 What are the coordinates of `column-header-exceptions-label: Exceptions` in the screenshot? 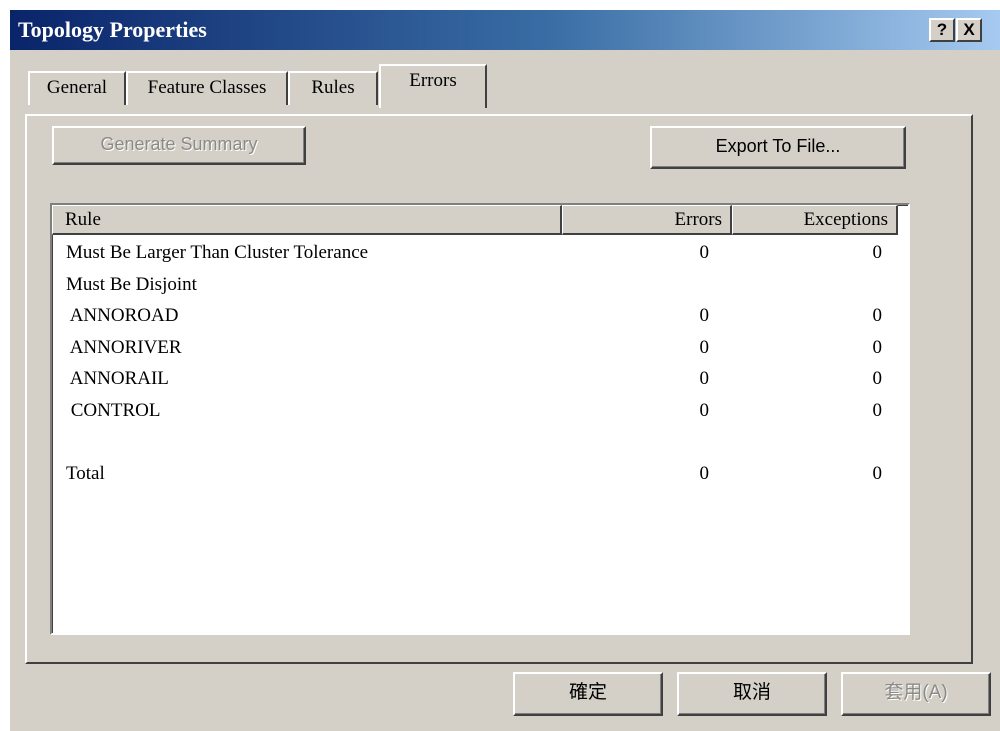 It's located at (845, 219).